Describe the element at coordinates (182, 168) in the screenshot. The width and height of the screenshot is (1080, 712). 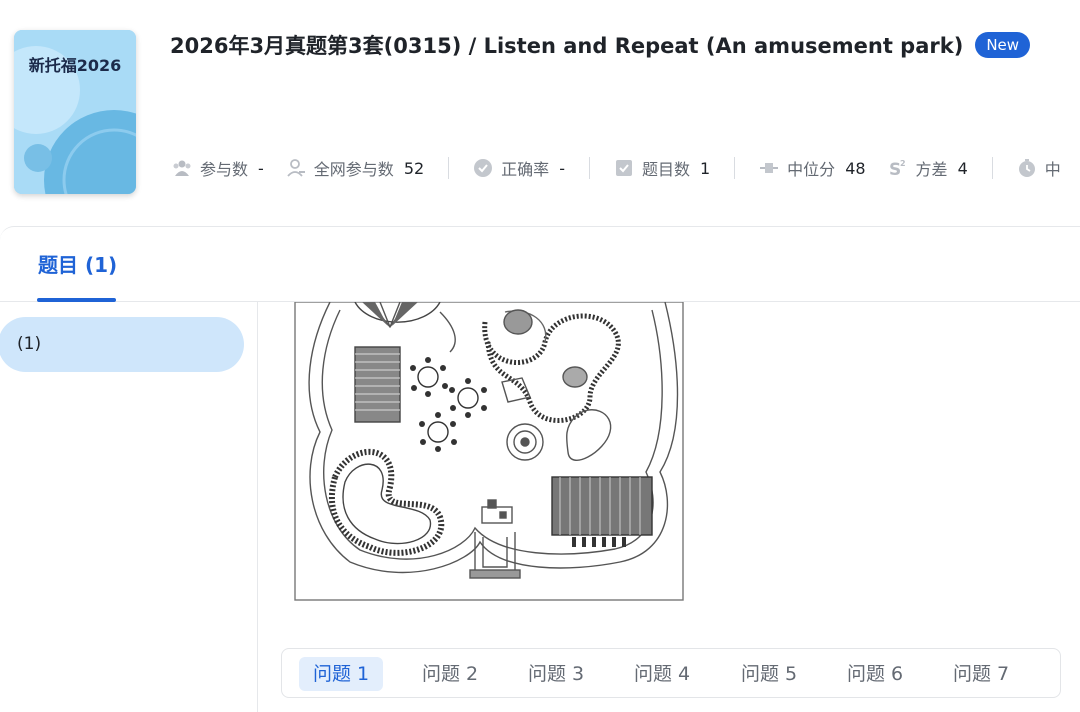
I see `people-icon` at that location.